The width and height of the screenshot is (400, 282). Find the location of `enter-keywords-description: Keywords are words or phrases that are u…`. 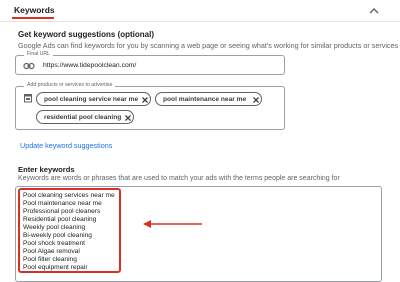

enter-keywords-description: Keywords are words or phrases that are u… is located at coordinates (179, 178).